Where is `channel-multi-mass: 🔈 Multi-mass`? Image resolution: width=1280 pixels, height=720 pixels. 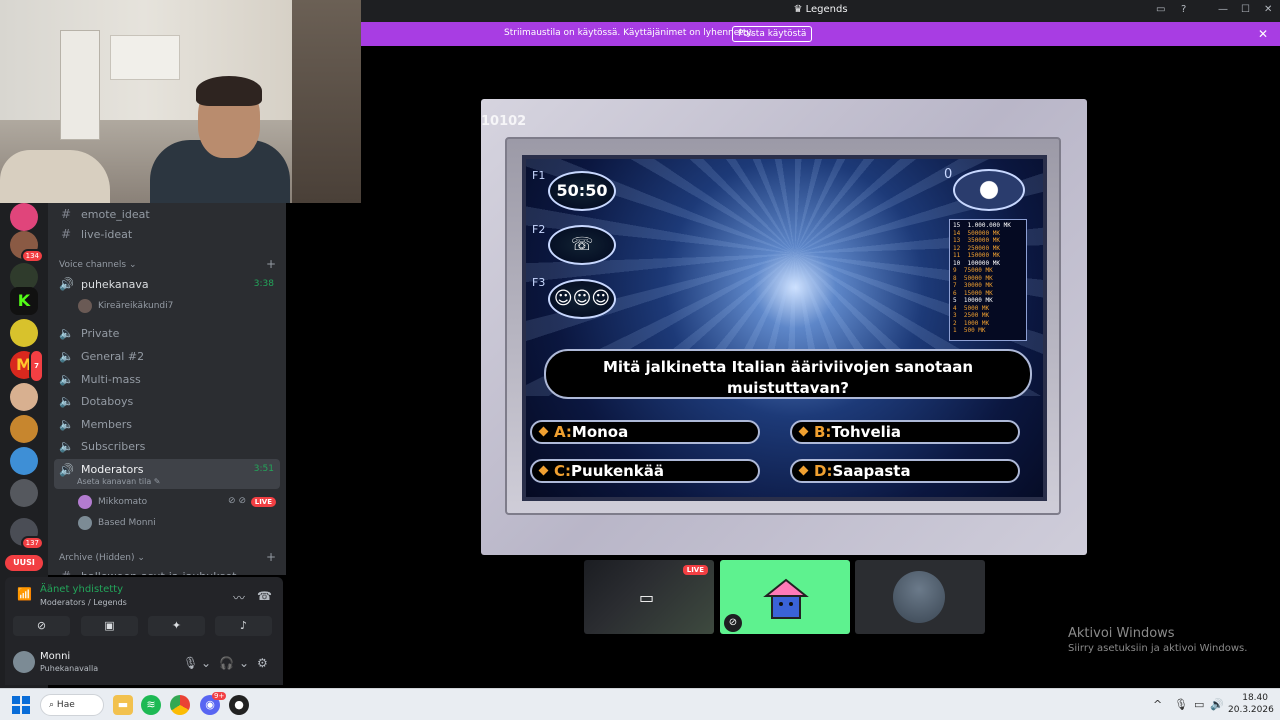 channel-multi-mass: 🔈 Multi-mass is located at coordinates (167, 379).